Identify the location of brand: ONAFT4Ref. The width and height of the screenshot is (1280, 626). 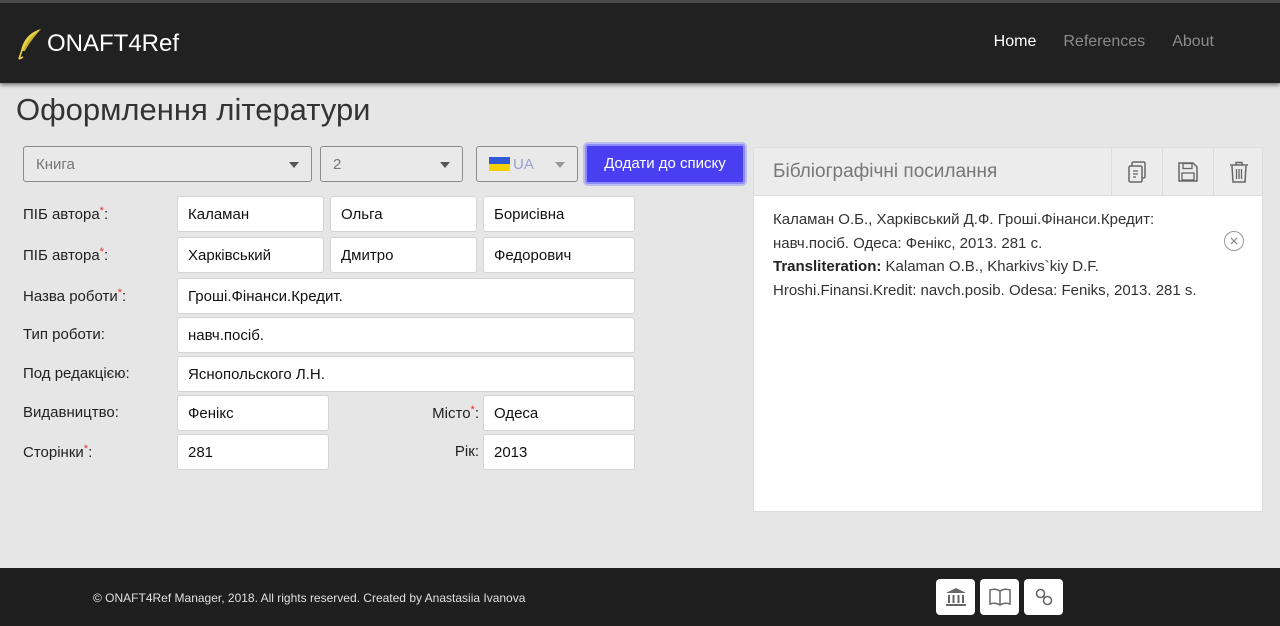
(97, 44).